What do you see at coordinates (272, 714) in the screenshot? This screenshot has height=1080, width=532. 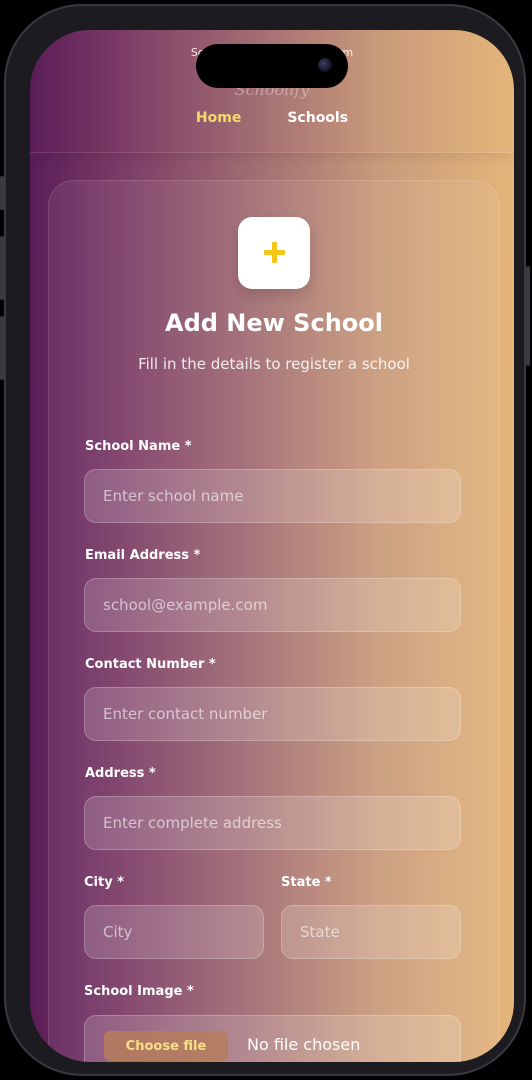 I see `contact-number-input` at bounding box center [272, 714].